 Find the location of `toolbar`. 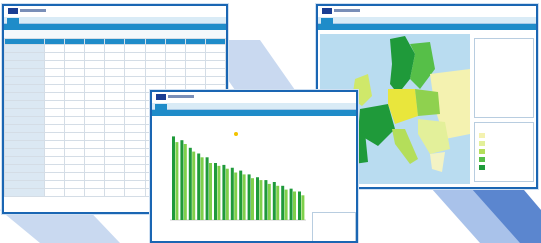

toolbar is located at coordinates (115, 34).